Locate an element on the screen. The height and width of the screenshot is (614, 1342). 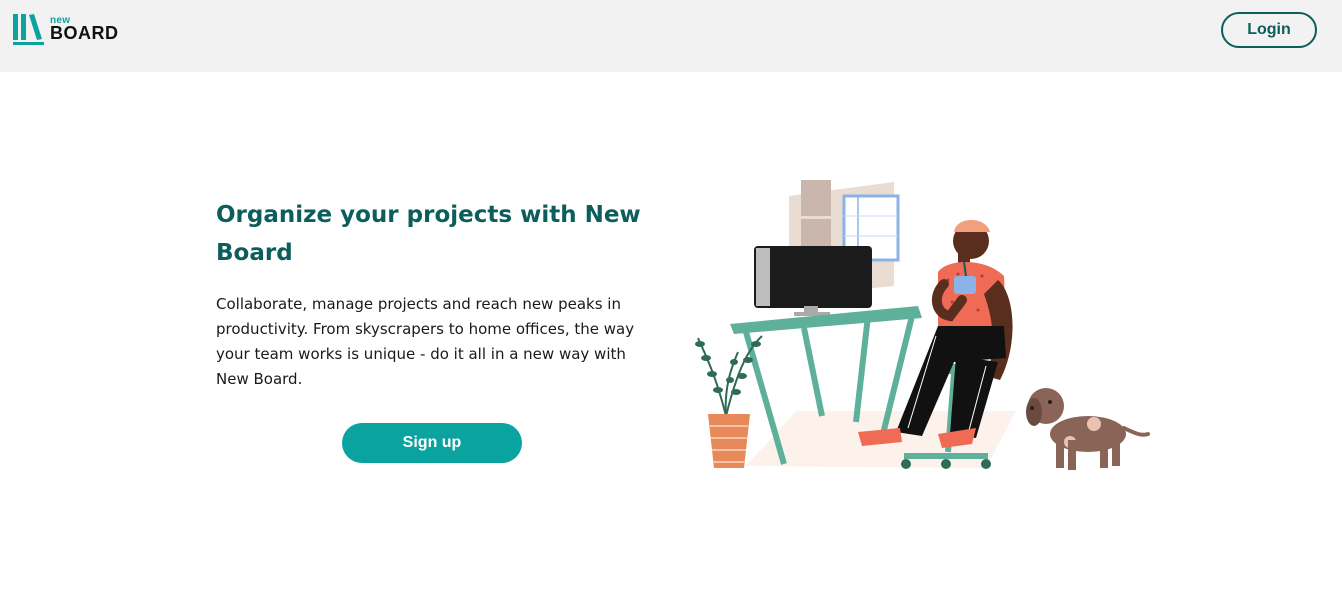
login-button: Login is located at coordinates (1269, 30).